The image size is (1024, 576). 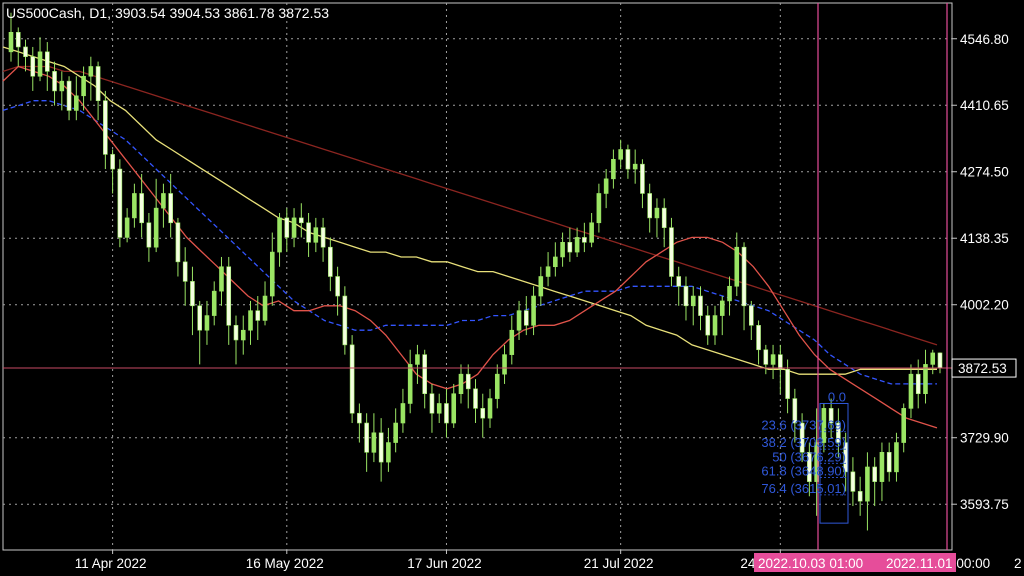 I want to click on fib-level-label: 76.4 (3615.01), so click(x=803, y=488).